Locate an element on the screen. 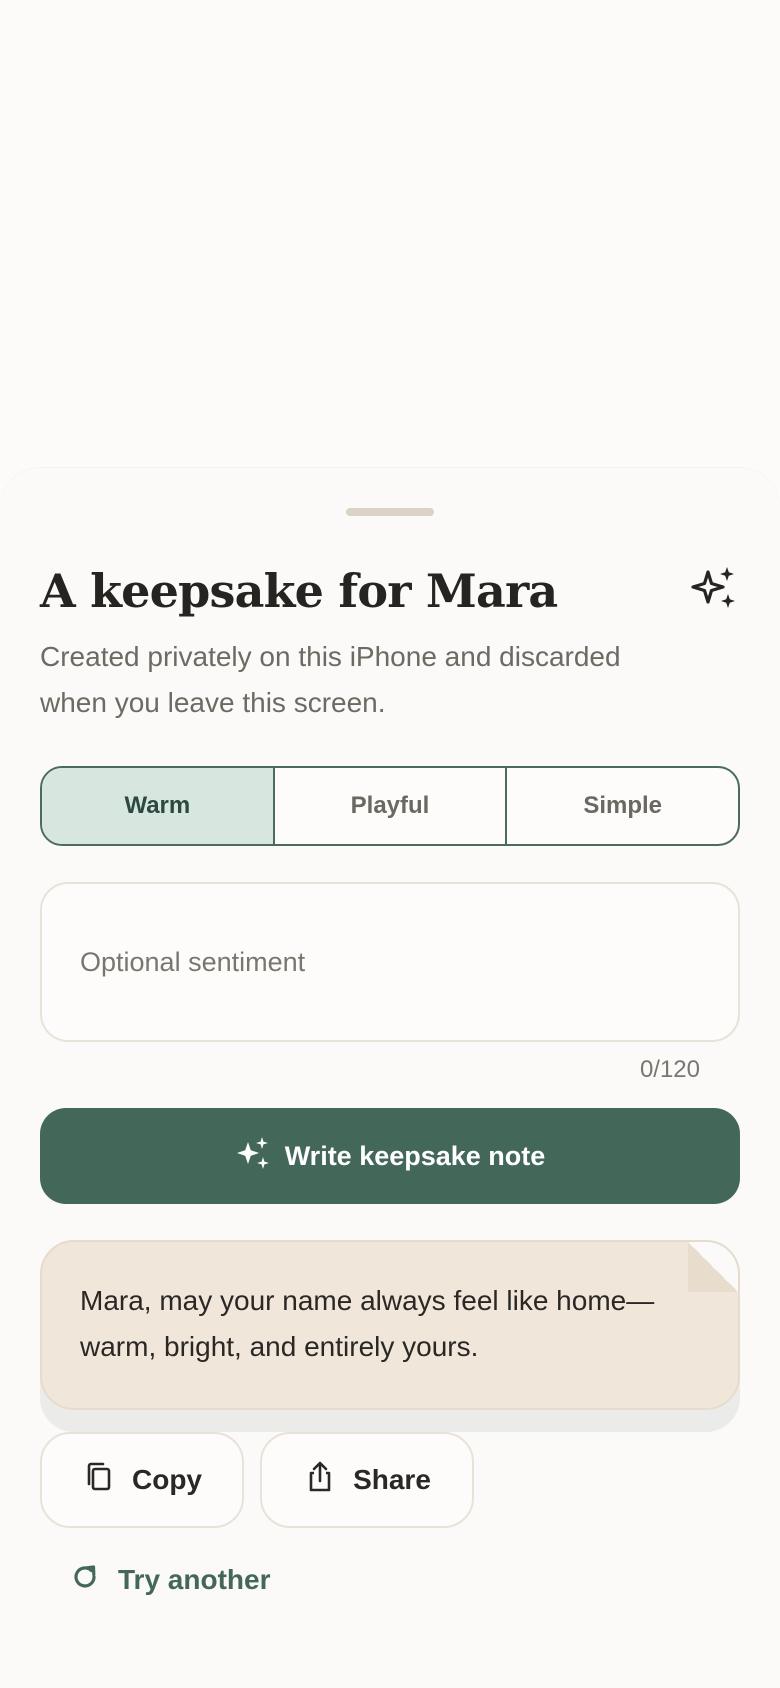  tone-option-playful: Playful is located at coordinates (389, 806).